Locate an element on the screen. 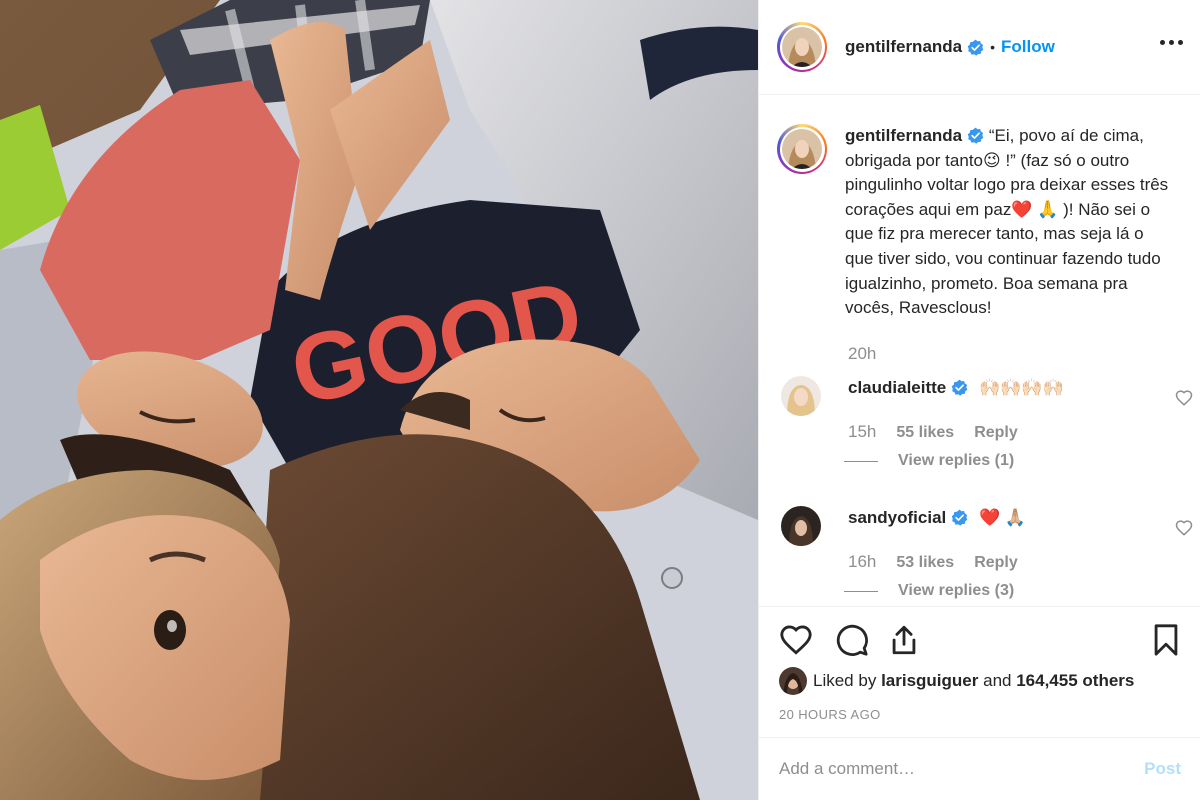 This screenshot has width=1200, height=800. liked-by: Liked by larisguiguer and 164,455 others is located at coordinates (956, 681).